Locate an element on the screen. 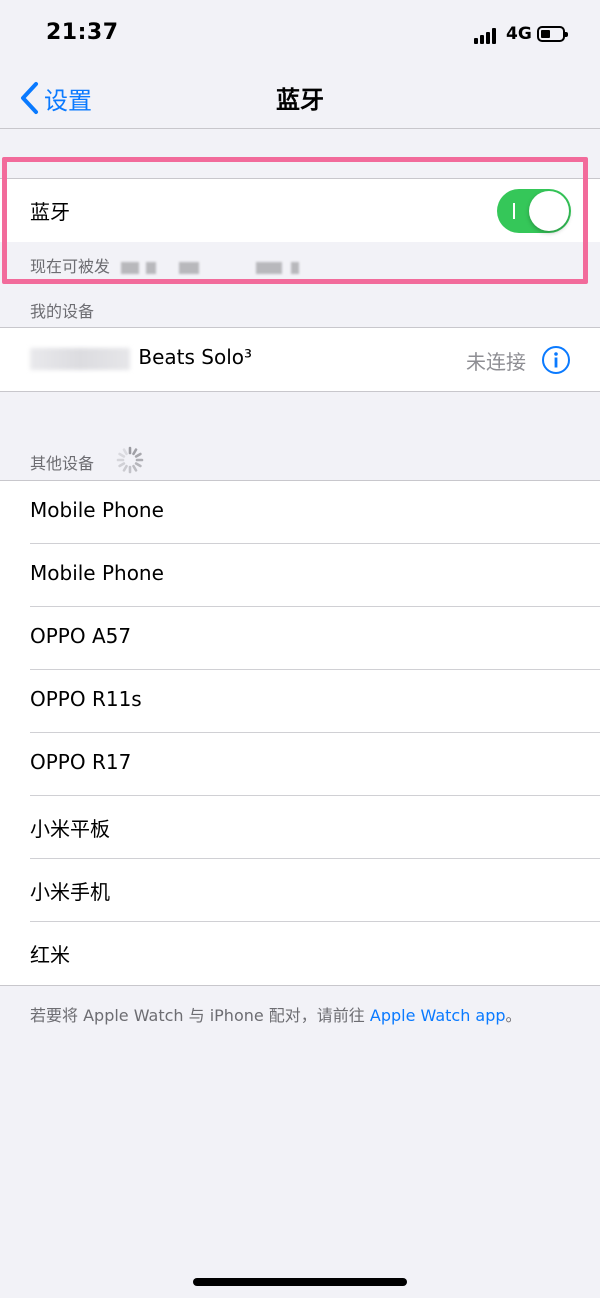  device-row: Beats Solo³ 未连接 is located at coordinates (300, 359).